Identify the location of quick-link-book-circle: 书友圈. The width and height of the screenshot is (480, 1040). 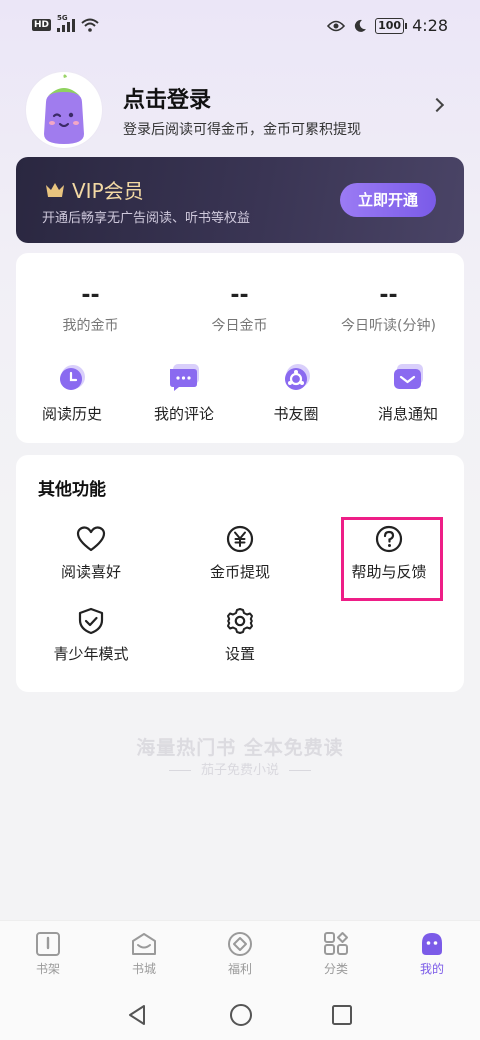
(296, 393).